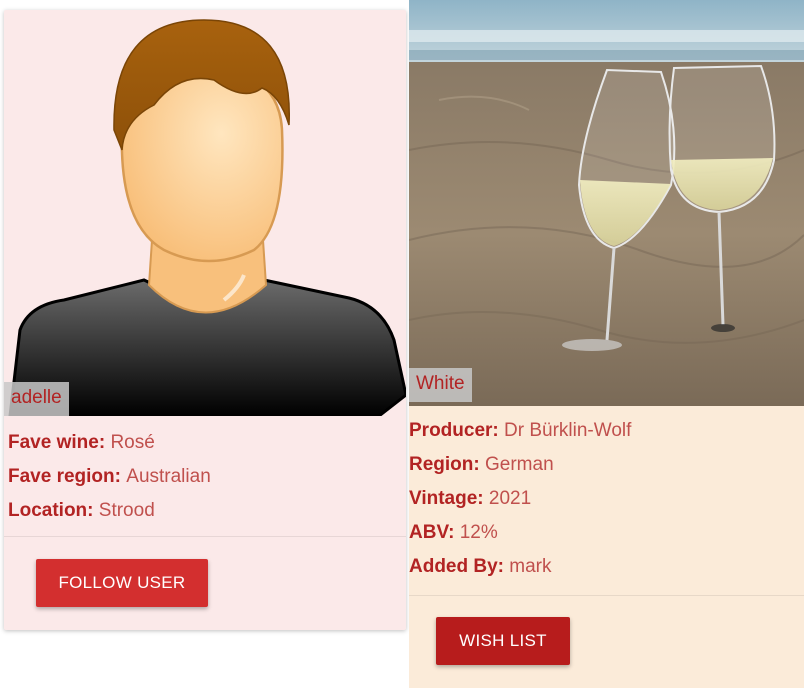 The width and height of the screenshot is (804, 688). What do you see at coordinates (478, 532) in the screenshot?
I see `abv-value: 12%` at bounding box center [478, 532].